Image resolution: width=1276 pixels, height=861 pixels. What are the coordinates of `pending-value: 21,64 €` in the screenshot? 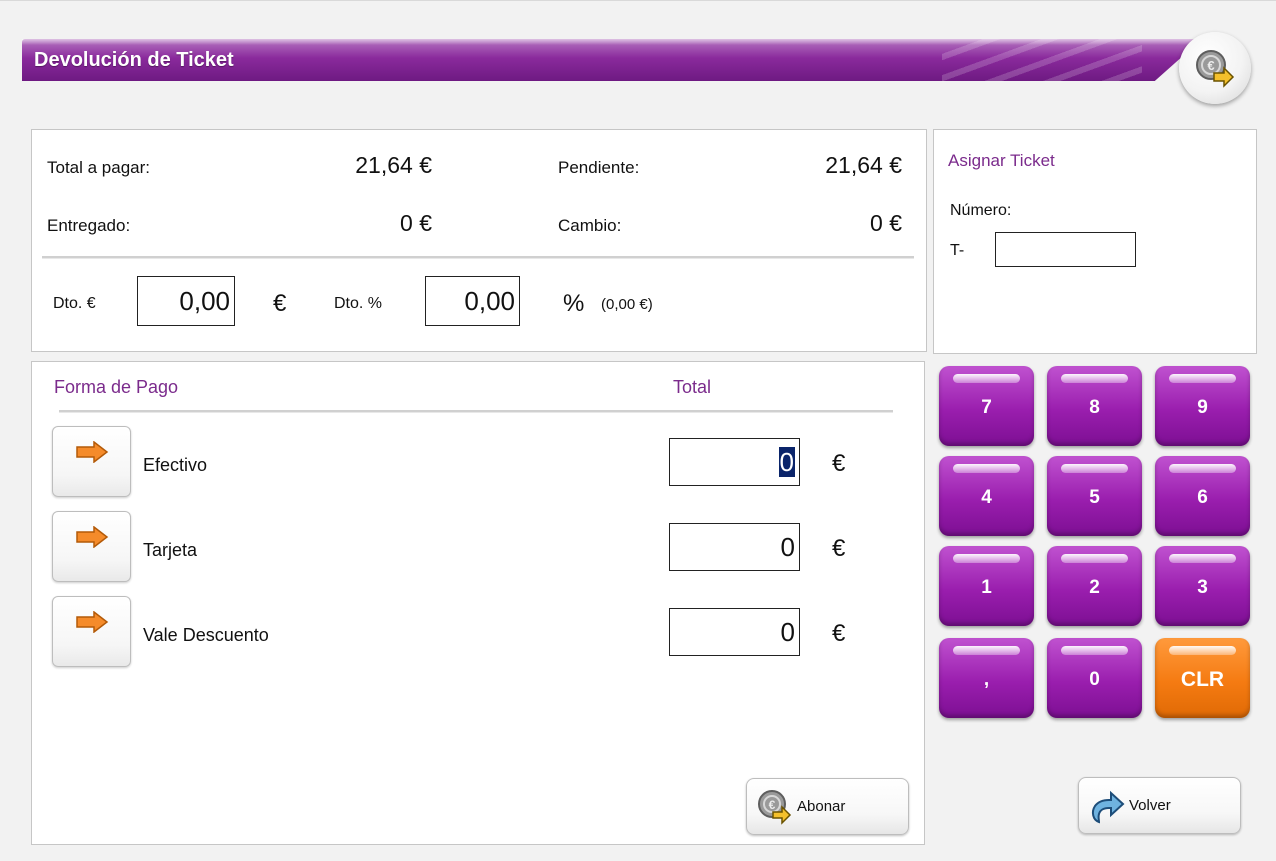 It's located at (863, 165).